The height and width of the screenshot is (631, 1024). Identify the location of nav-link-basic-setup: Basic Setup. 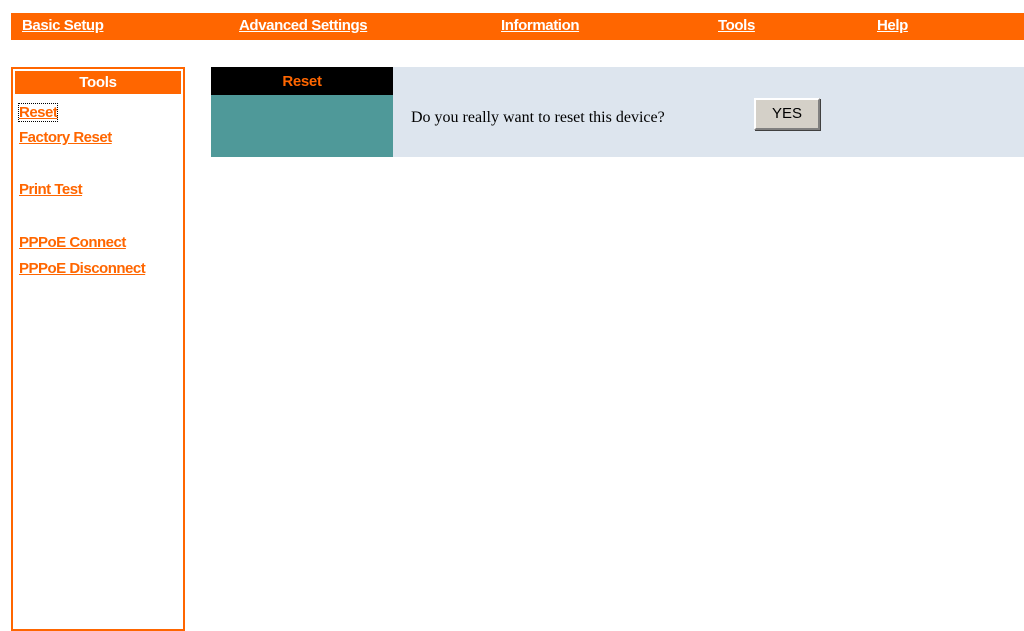
(63, 25).